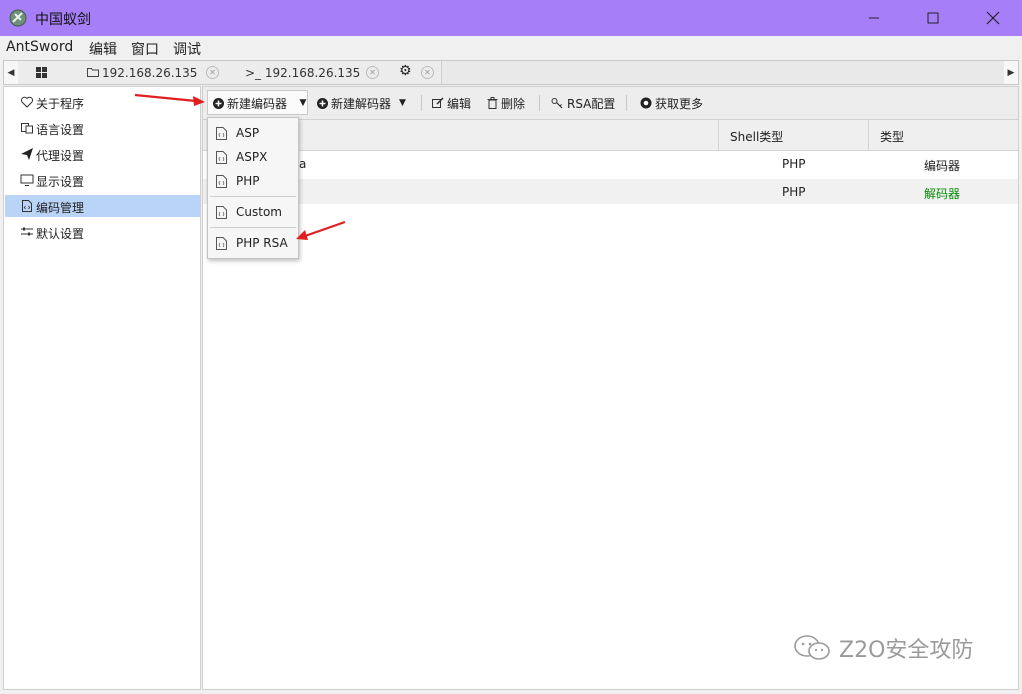  I want to click on annotation-arrows, so click(240, 166).